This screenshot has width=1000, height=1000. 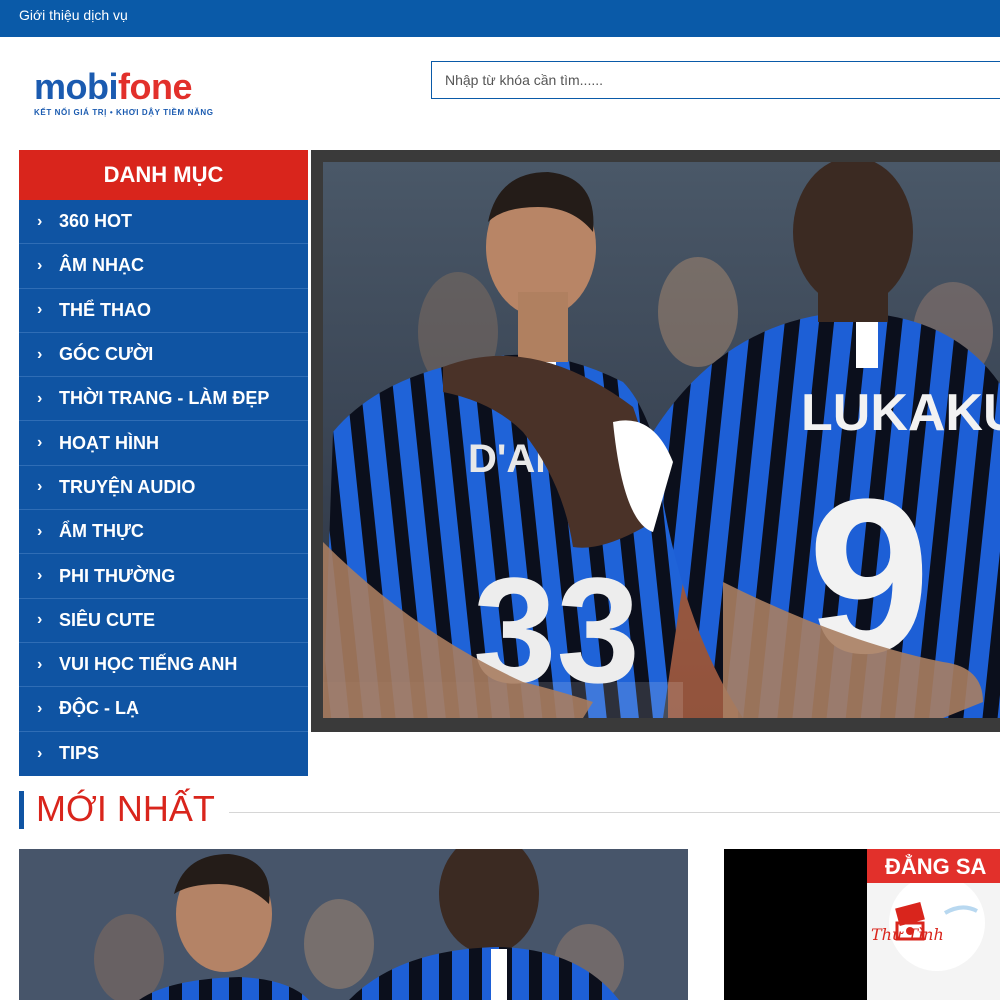 What do you see at coordinates (715, 80) in the screenshot?
I see `search-input` at bounding box center [715, 80].